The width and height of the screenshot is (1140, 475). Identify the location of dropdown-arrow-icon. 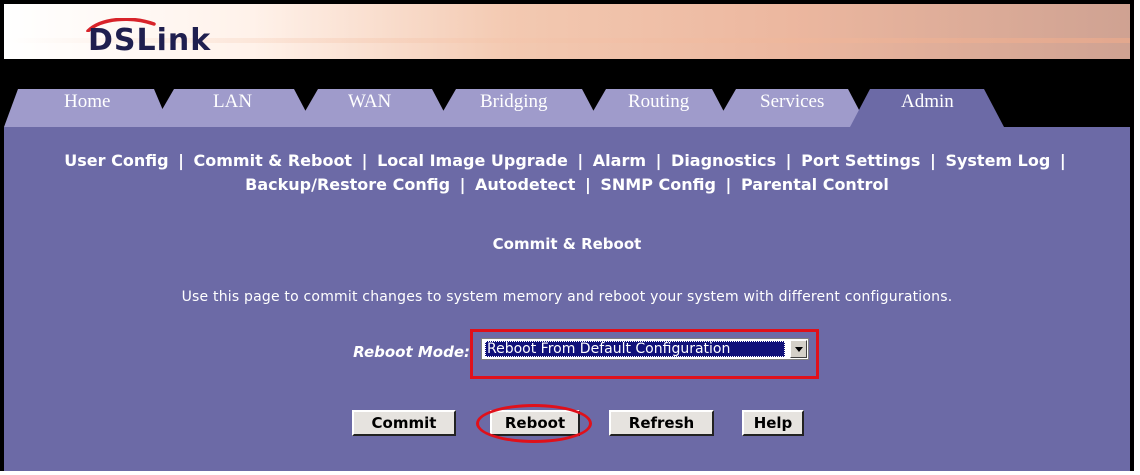
(798, 349).